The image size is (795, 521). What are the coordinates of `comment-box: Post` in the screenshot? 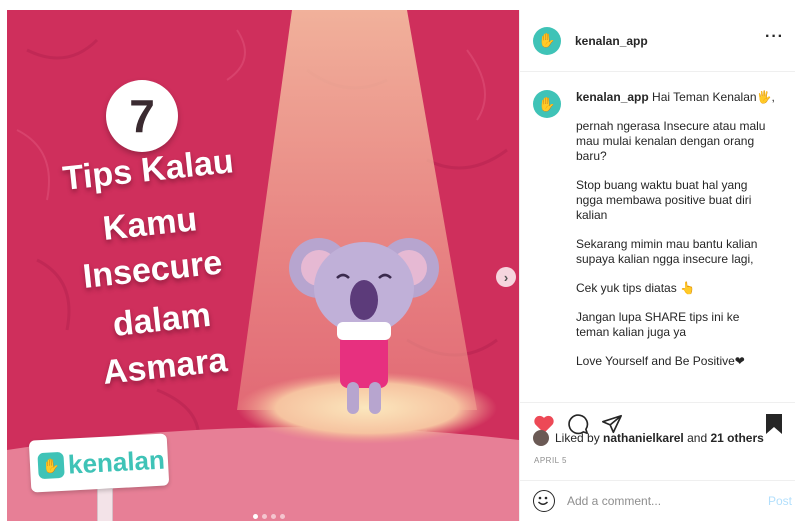 It's located at (657, 500).